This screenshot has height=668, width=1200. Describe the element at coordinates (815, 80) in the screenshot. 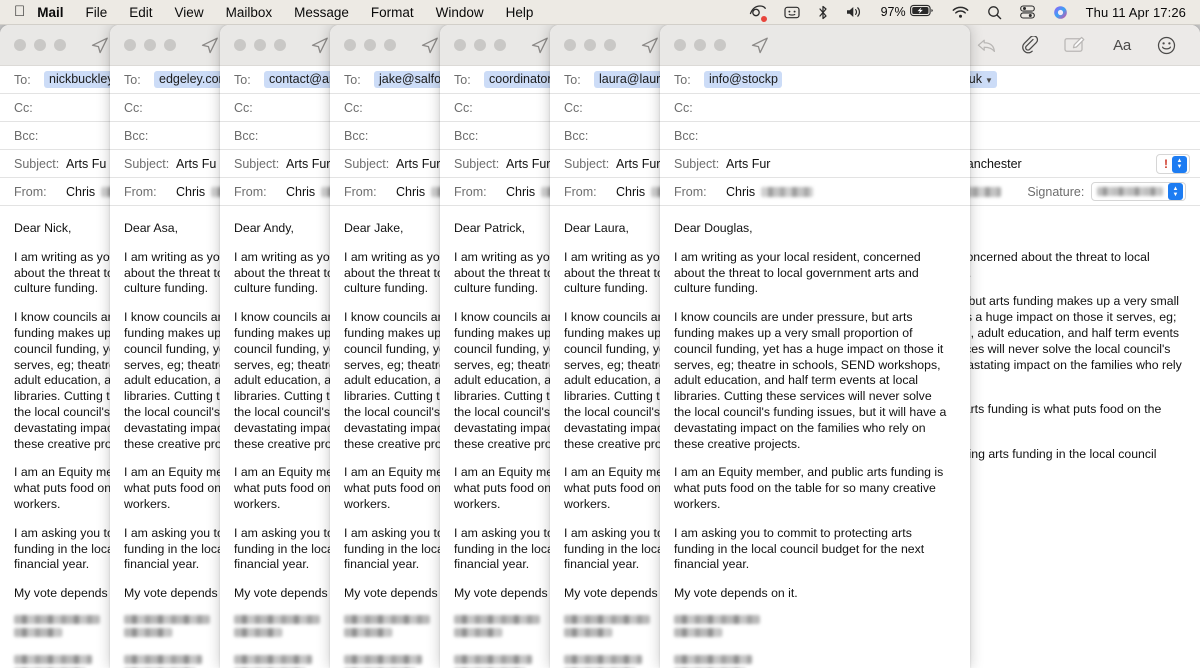

I see `to-field-row: To: info@stockp` at that location.